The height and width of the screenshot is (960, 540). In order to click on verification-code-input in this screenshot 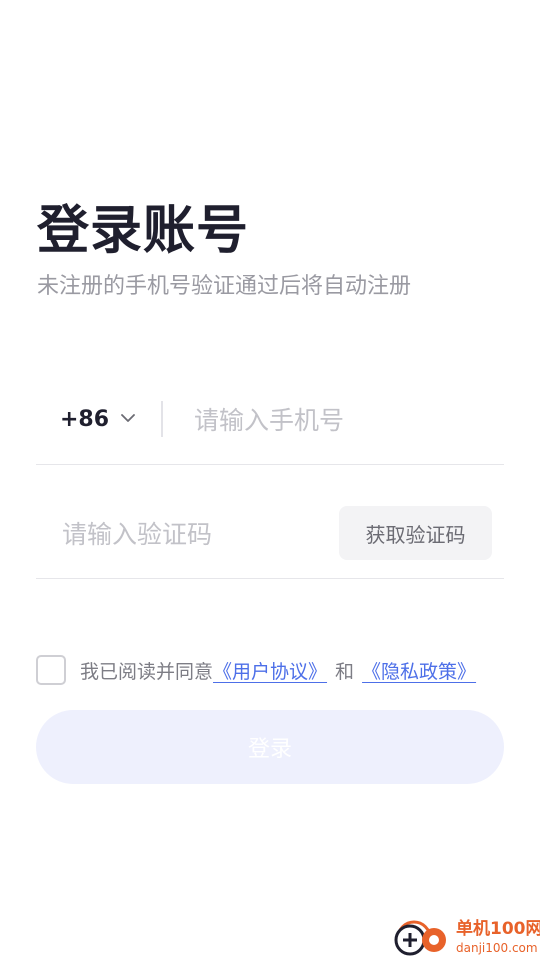, I will do `click(192, 534)`.